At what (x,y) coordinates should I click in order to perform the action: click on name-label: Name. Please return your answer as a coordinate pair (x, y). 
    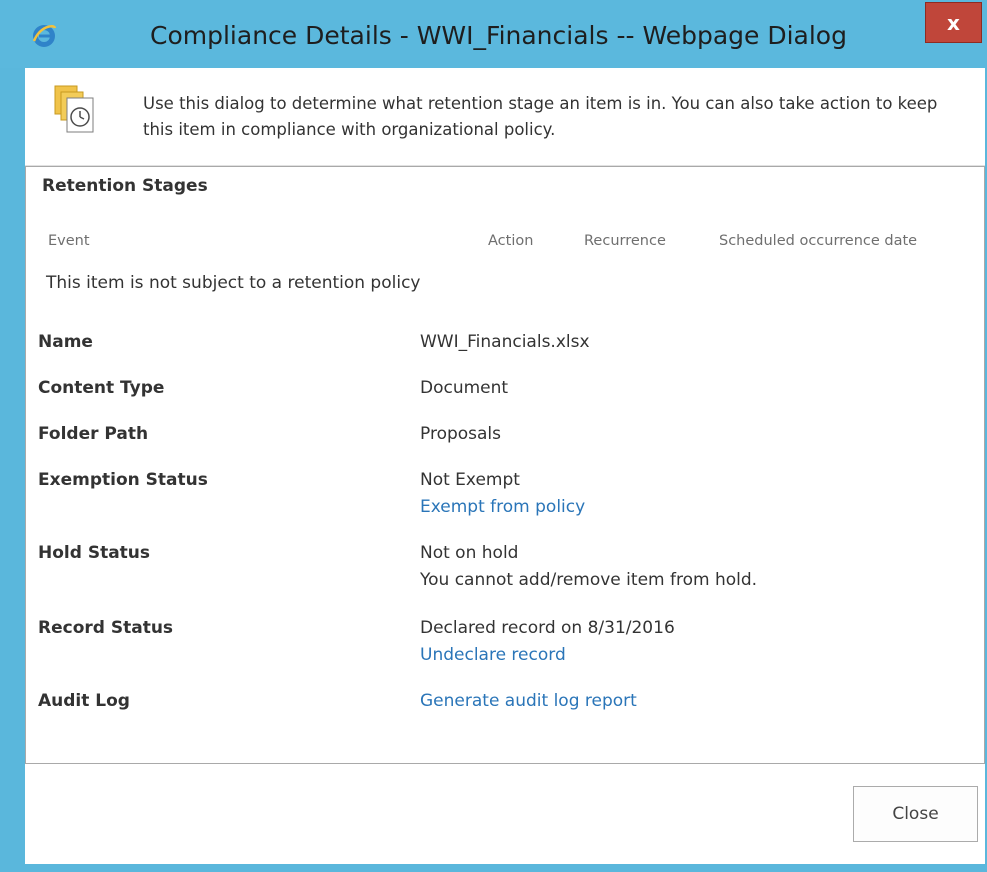
    Looking at the image, I should click on (65, 342).